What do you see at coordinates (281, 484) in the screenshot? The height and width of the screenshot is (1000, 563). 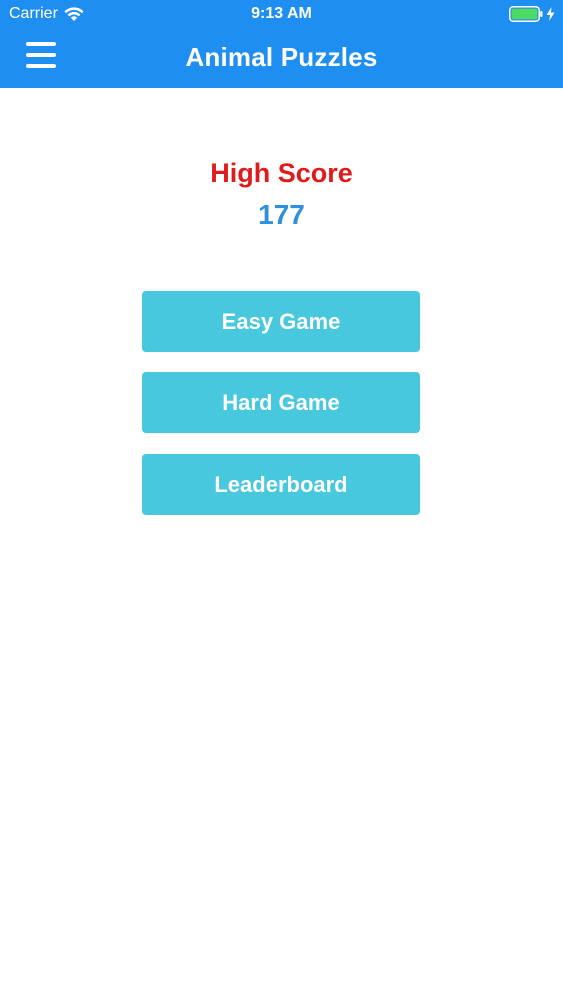 I see `leaderboard-button: Leaderboard` at bounding box center [281, 484].